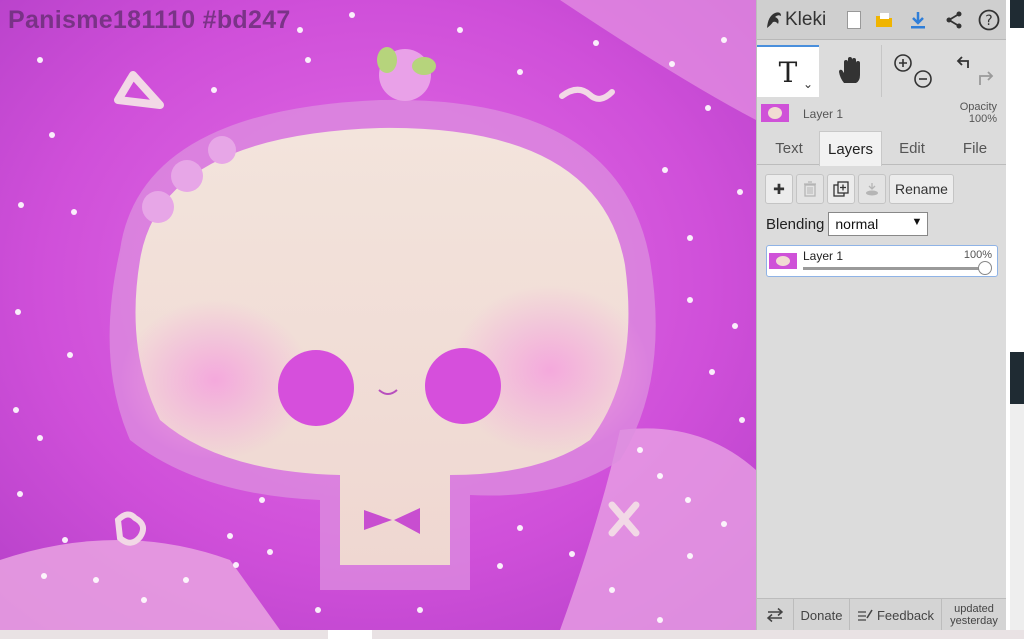 The height and width of the screenshot is (639, 1024). I want to click on share-icon, so click(954, 20).